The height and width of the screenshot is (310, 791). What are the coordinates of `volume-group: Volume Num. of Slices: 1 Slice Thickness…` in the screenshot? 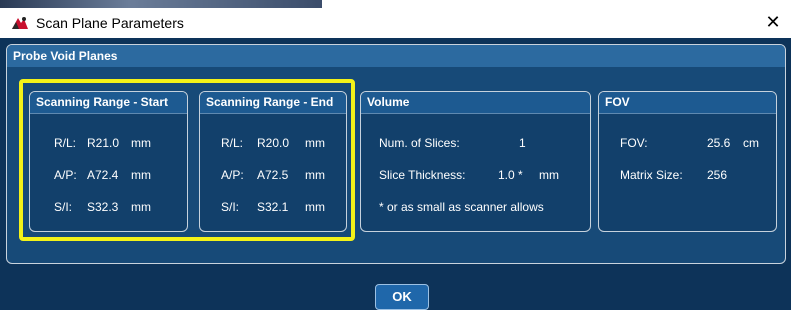 It's located at (475, 161).